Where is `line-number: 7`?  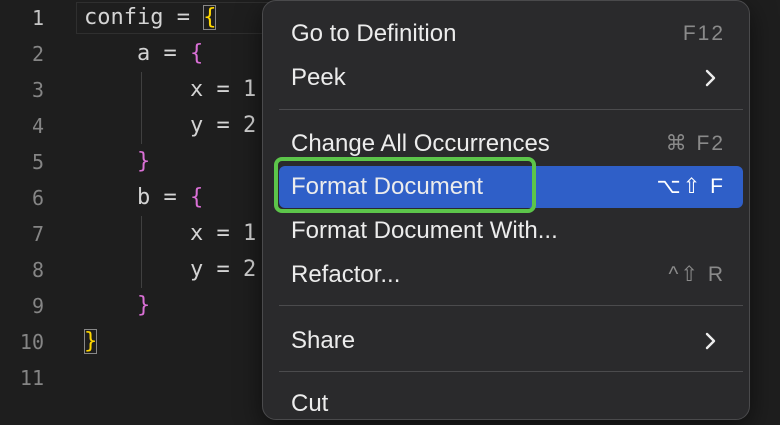
line-number: 7 is located at coordinates (37, 234).